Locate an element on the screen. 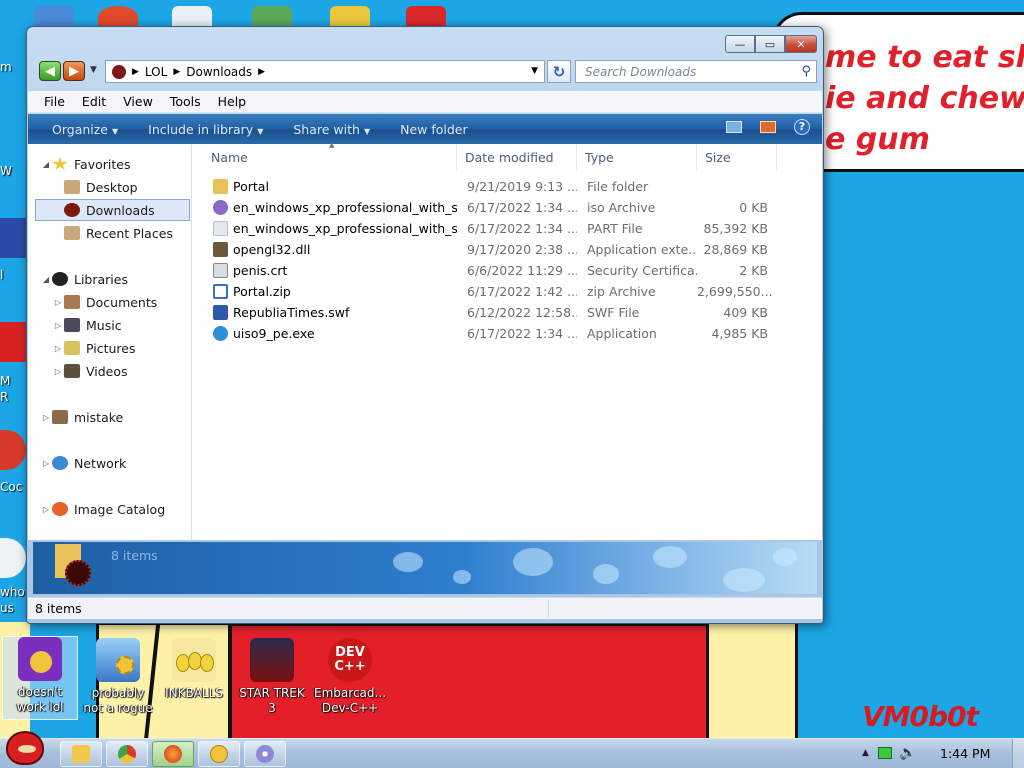  desktop-icon-label-partial: l is located at coordinates (13, 275).